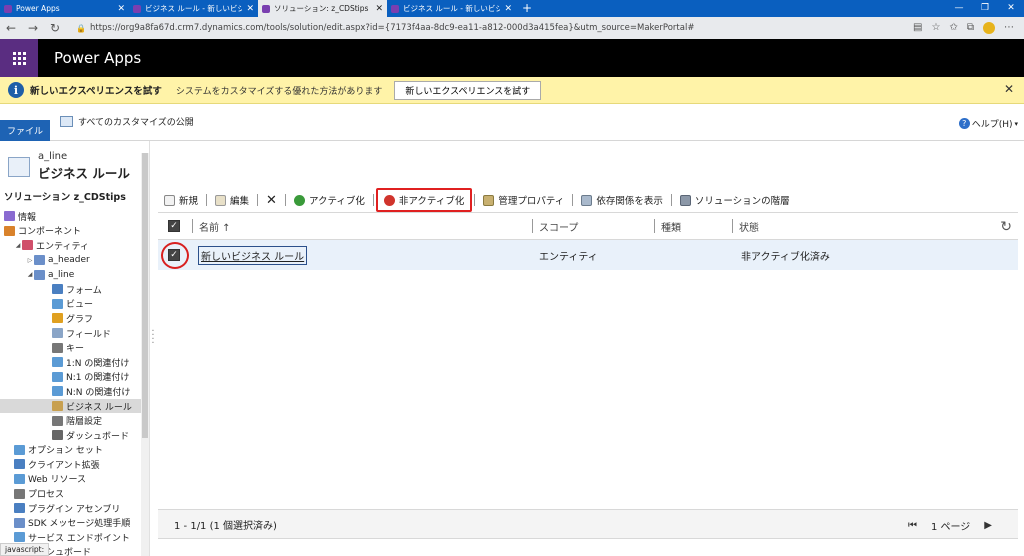 The height and width of the screenshot is (556, 1024). Describe the element at coordinates (225, 526) in the screenshot. I see `record-count: 1 - 1/1 (1 個選択済み)` at that location.